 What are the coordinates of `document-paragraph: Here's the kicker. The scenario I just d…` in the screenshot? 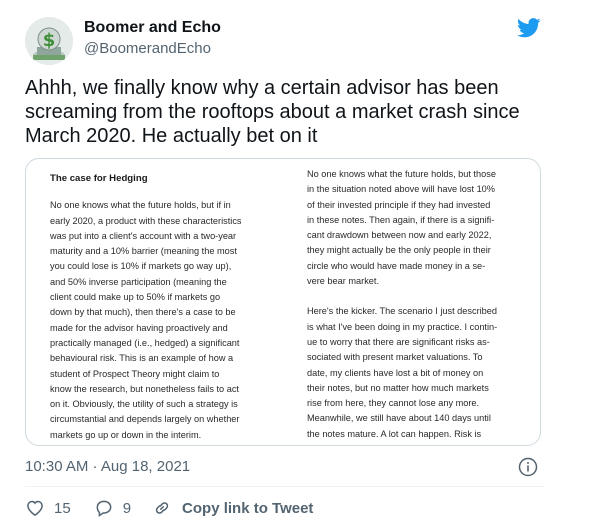 It's located at (402, 375).